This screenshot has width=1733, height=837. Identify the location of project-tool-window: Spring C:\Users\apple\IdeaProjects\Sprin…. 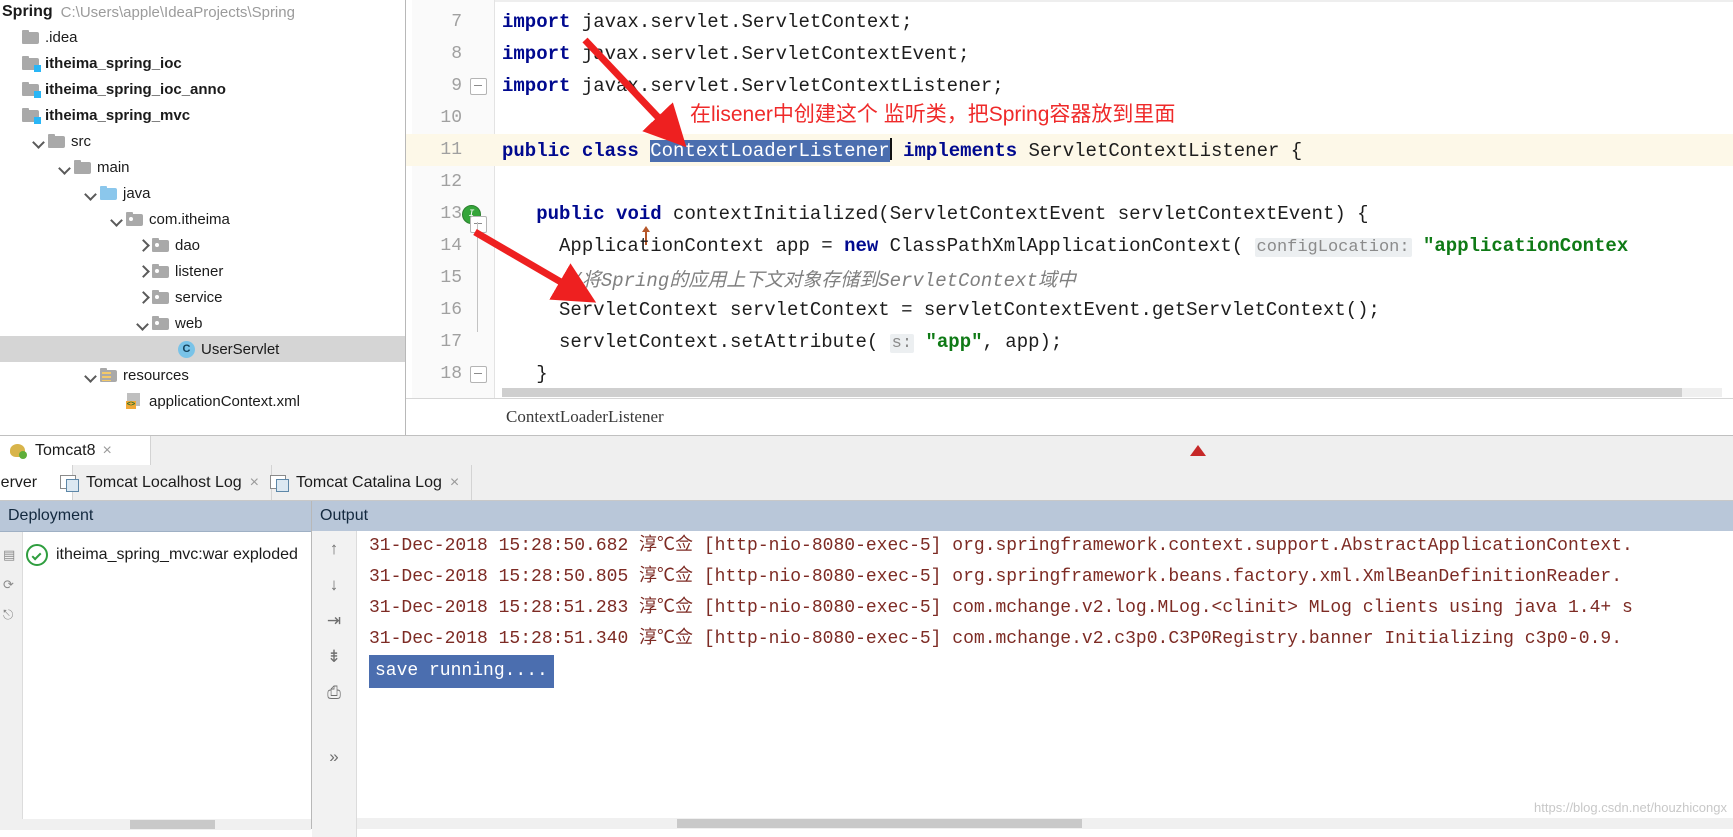
(203, 217).